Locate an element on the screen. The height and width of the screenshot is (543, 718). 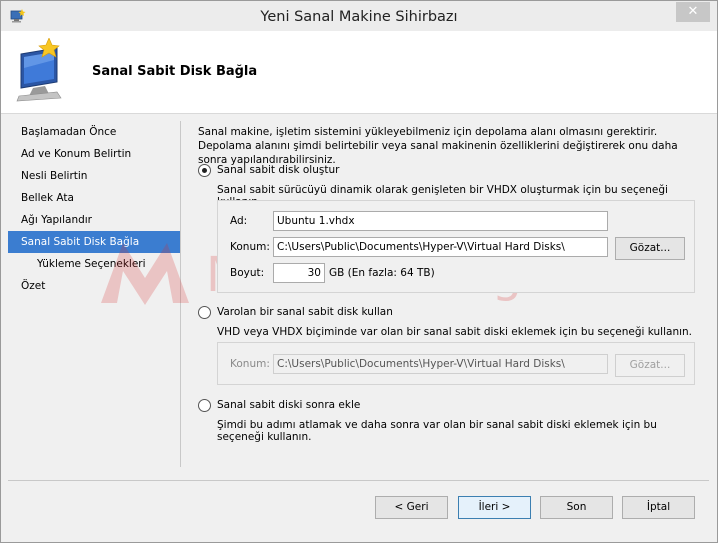
size-label: Boyut: is located at coordinates (247, 273).